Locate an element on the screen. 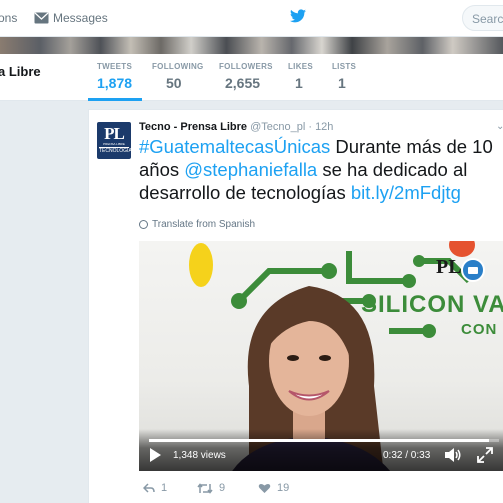 This screenshot has width=503, height=503. volume-icon is located at coordinates (453, 455).